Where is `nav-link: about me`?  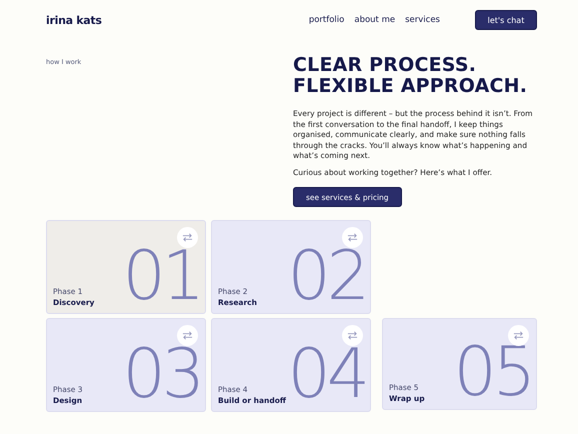 nav-link: about me is located at coordinates (375, 20).